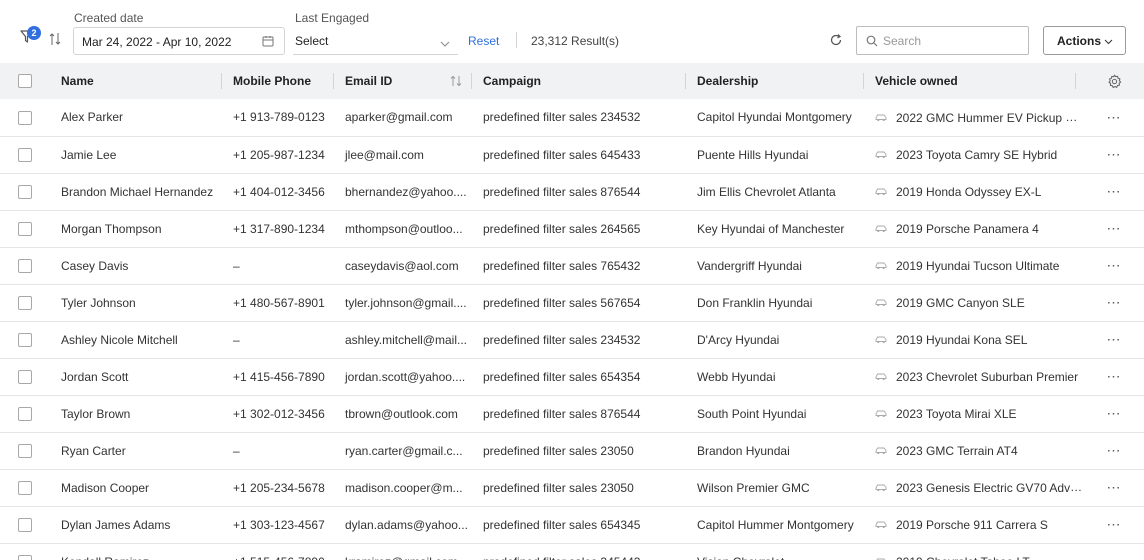 This screenshot has width=1144, height=560. What do you see at coordinates (137, 191) in the screenshot?
I see `cell-name: Brandon Michael Hernandez` at bounding box center [137, 191].